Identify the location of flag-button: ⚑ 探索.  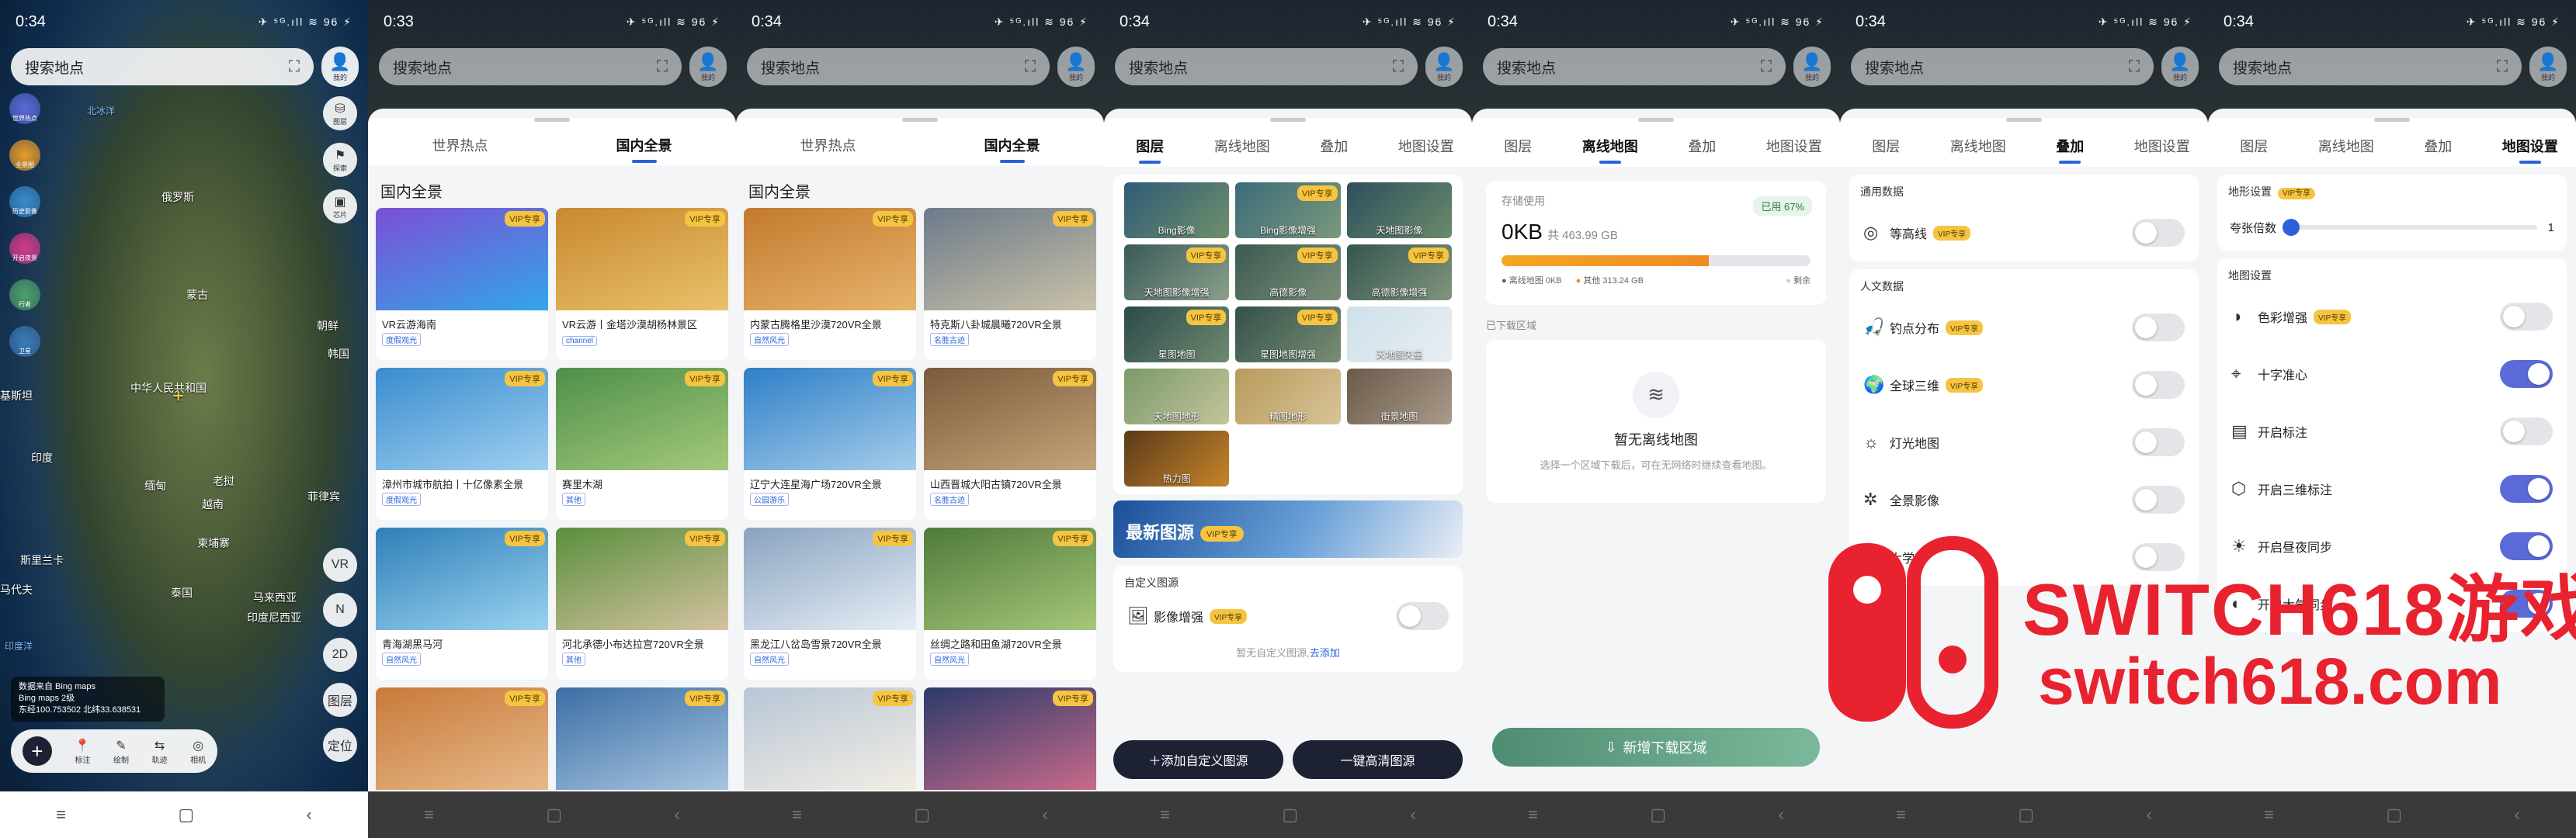
(340, 160).